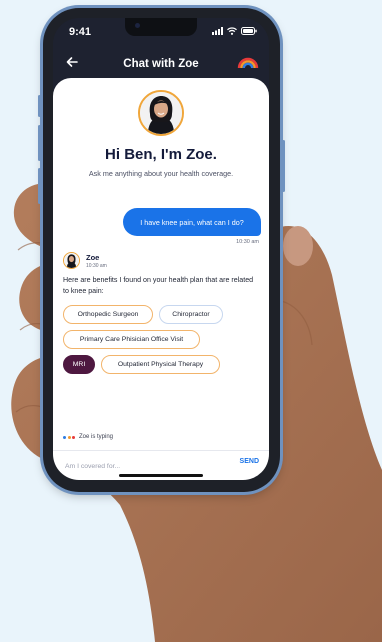  I want to click on user-message-text: I have knee pain, what can I do?, so click(192, 222).